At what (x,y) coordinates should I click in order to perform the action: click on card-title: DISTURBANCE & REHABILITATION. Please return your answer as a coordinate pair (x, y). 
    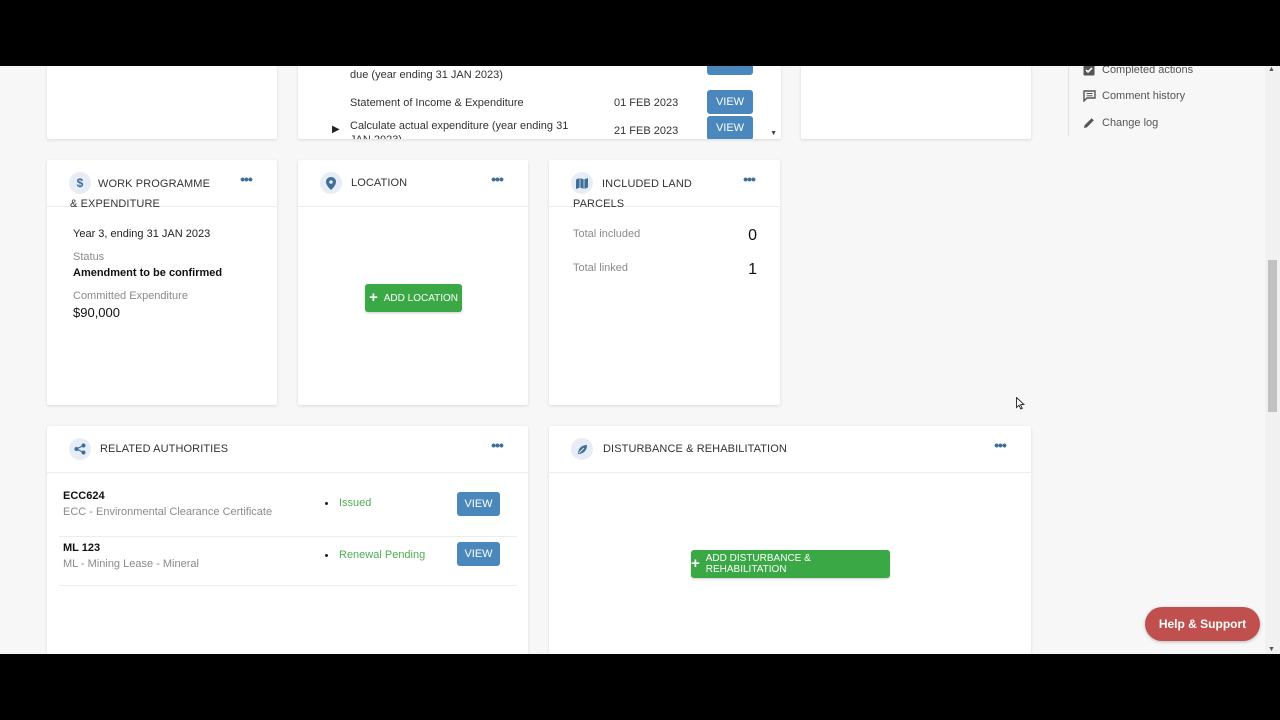
    Looking at the image, I should click on (695, 449).